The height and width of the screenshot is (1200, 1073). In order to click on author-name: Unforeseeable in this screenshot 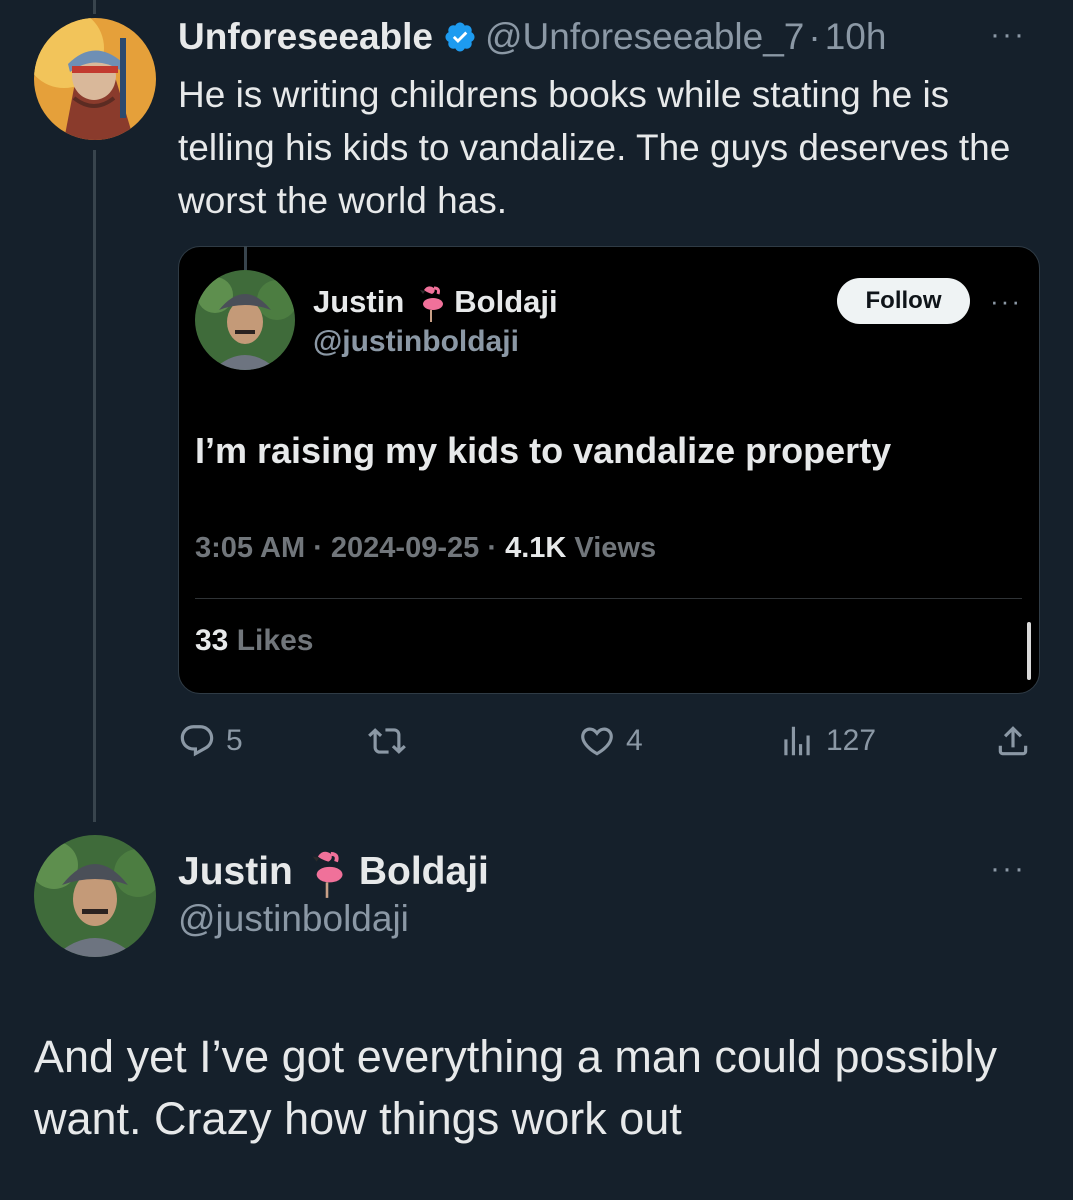, I will do `click(305, 37)`.